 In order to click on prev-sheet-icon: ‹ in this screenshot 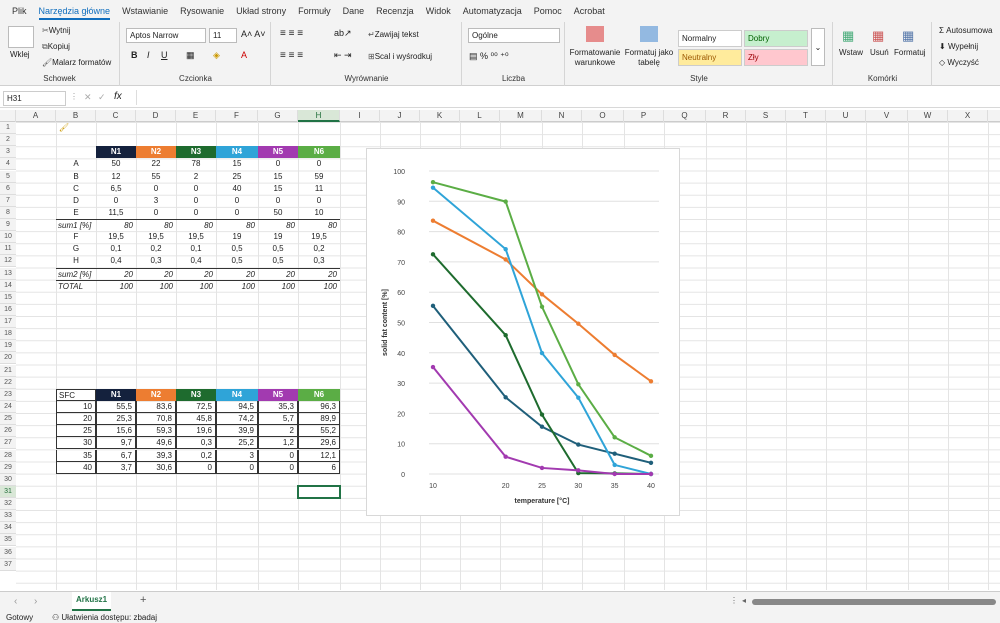, I will do `click(15, 601)`.